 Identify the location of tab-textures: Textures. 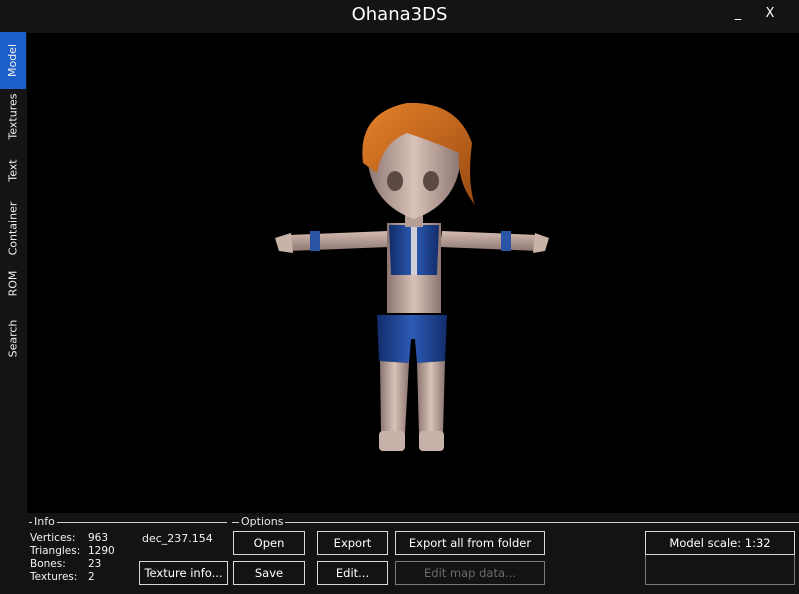
(13, 116).